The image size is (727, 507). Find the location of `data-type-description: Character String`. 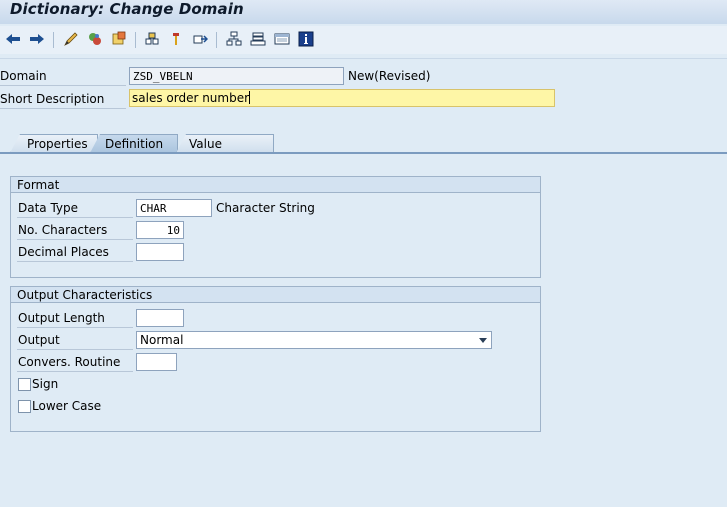

data-type-description: Character String is located at coordinates (265, 208).